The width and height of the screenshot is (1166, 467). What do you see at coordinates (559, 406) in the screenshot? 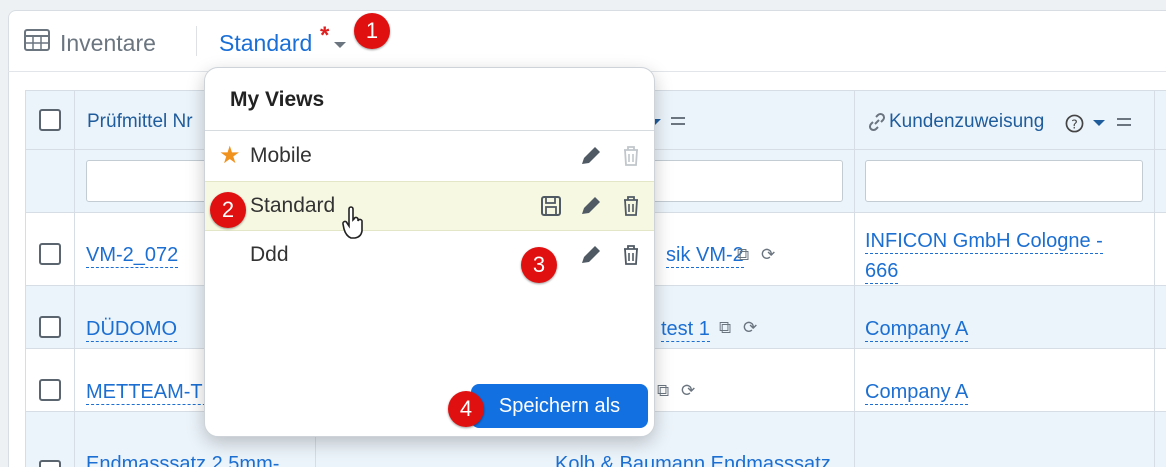
I see `save-as-button: Speichern als` at bounding box center [559, 406].